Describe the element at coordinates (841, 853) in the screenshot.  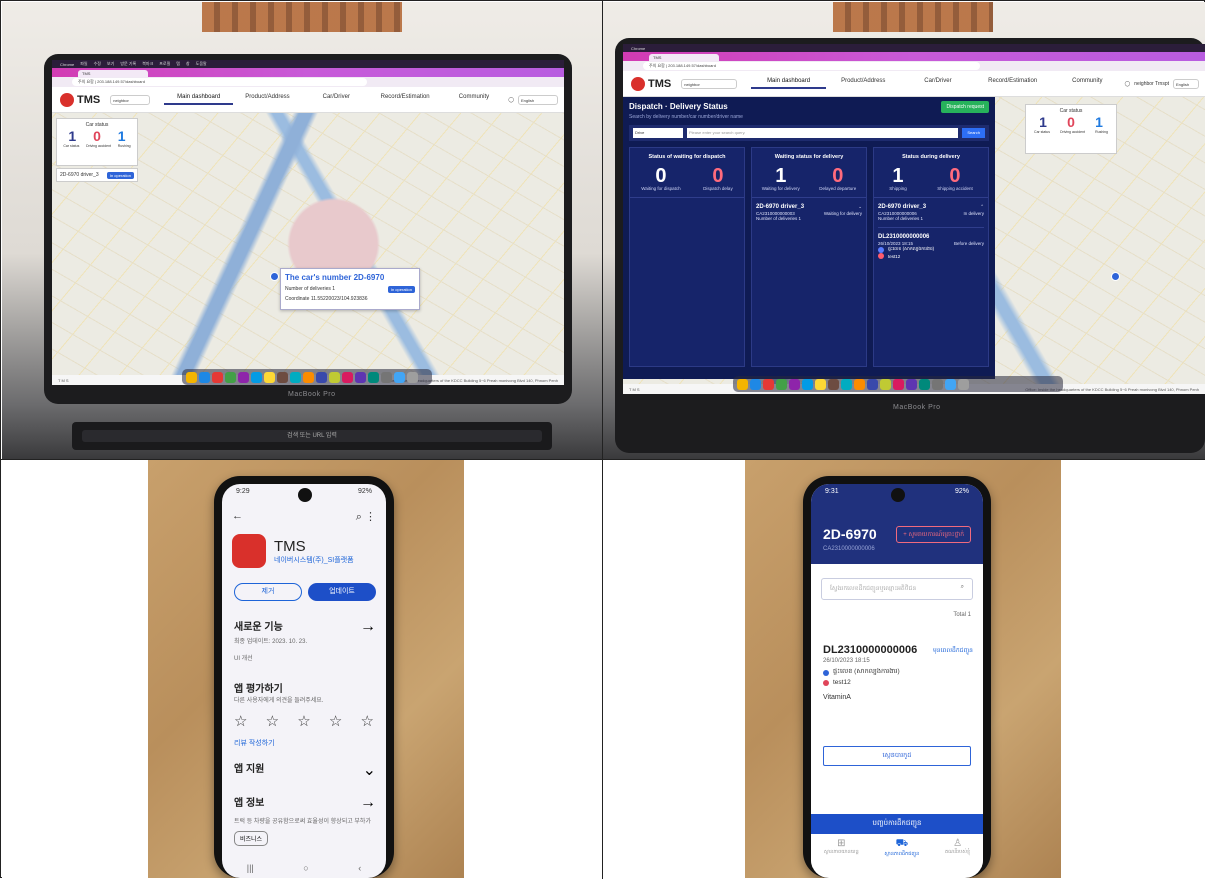
I see `tab-vehicle-status: ⊞ ស្ថានភាពយានយន្ត` at that location.